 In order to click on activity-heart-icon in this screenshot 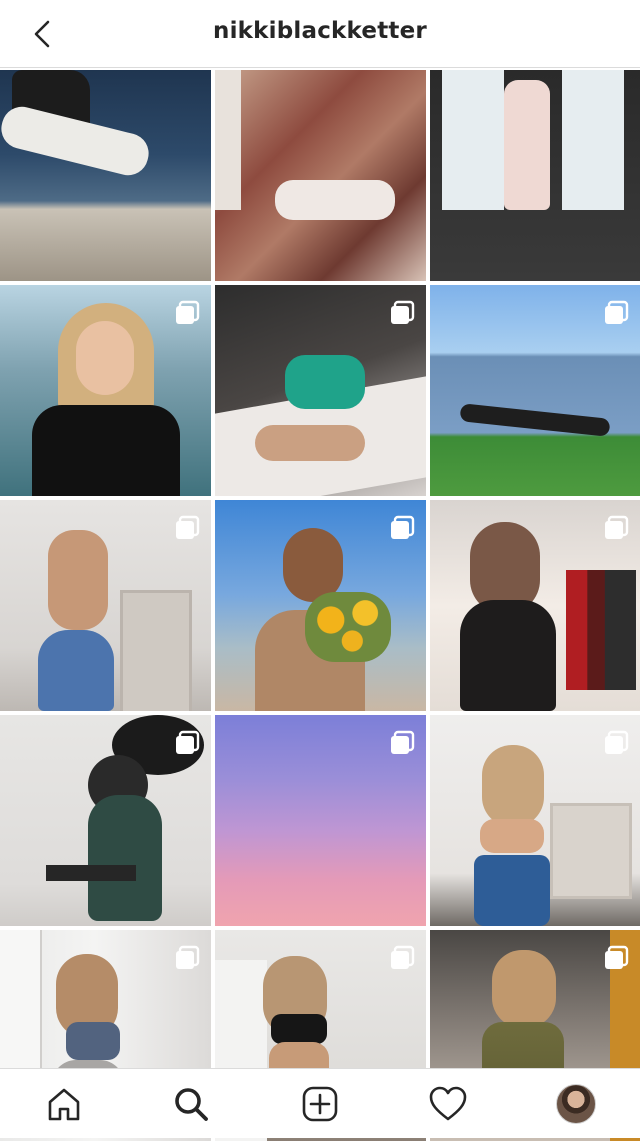, I will do `click(448, 1103)`.